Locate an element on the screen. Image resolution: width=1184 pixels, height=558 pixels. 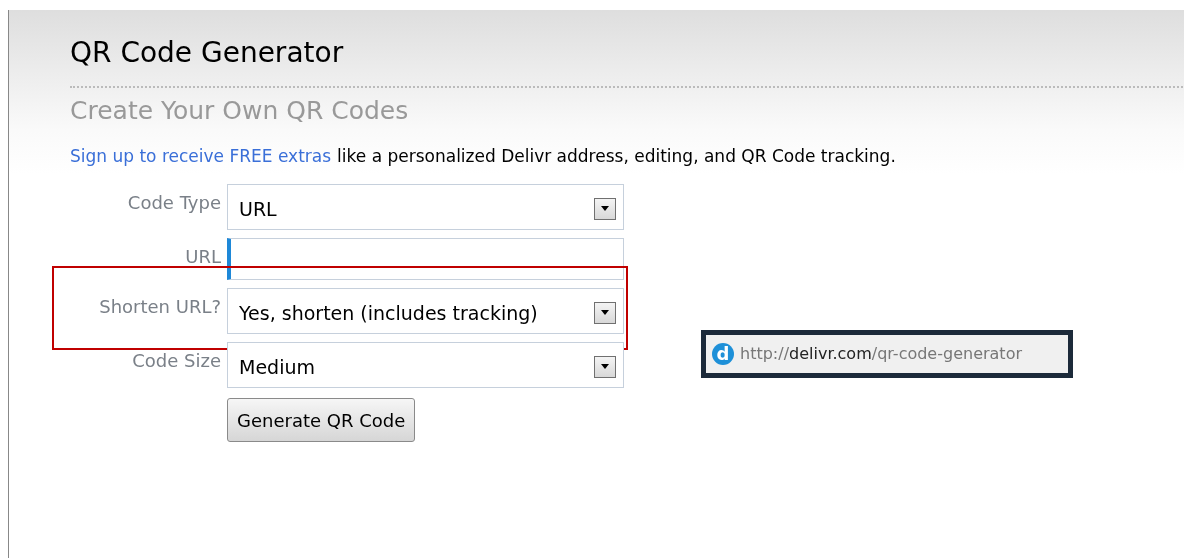
select-dropdown: URL is located at coordinates (425, 207).